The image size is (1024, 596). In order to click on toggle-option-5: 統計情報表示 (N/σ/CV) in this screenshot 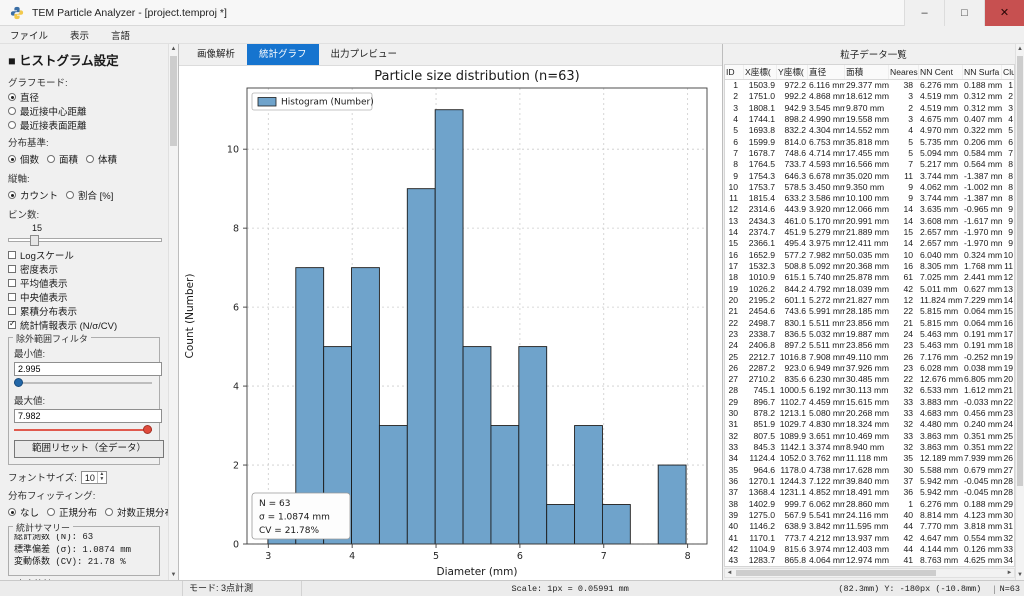, I will do `click(86, 325)`.